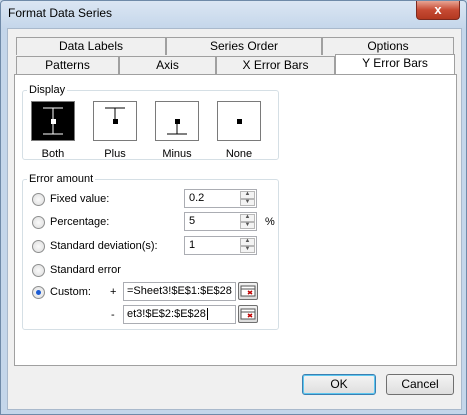 The image size is (467, 415). I want to click on custom-minus-range-text: et3!$E$2:$E$28, so click(166, 314).